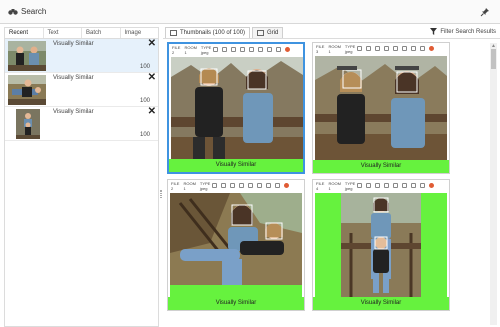 The width and height of the screenshot is (500, 327). I want to click on card-metadata: FILE 3 ROOM 1 TYPE jpeg, so click(335, 49).